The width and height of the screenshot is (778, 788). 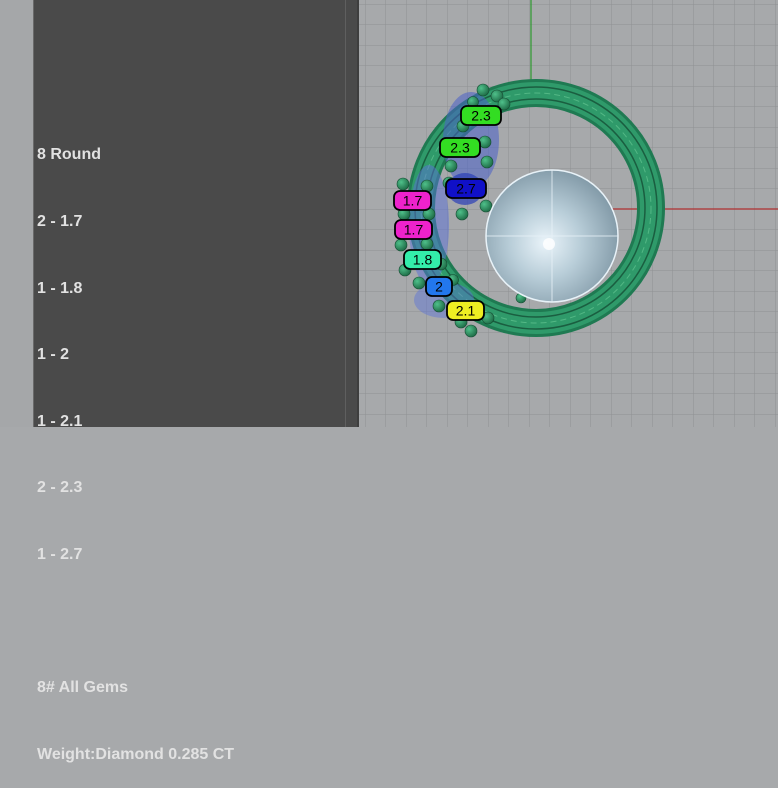 I want to click on left-viewport-strip, so click(x=16, y=213).